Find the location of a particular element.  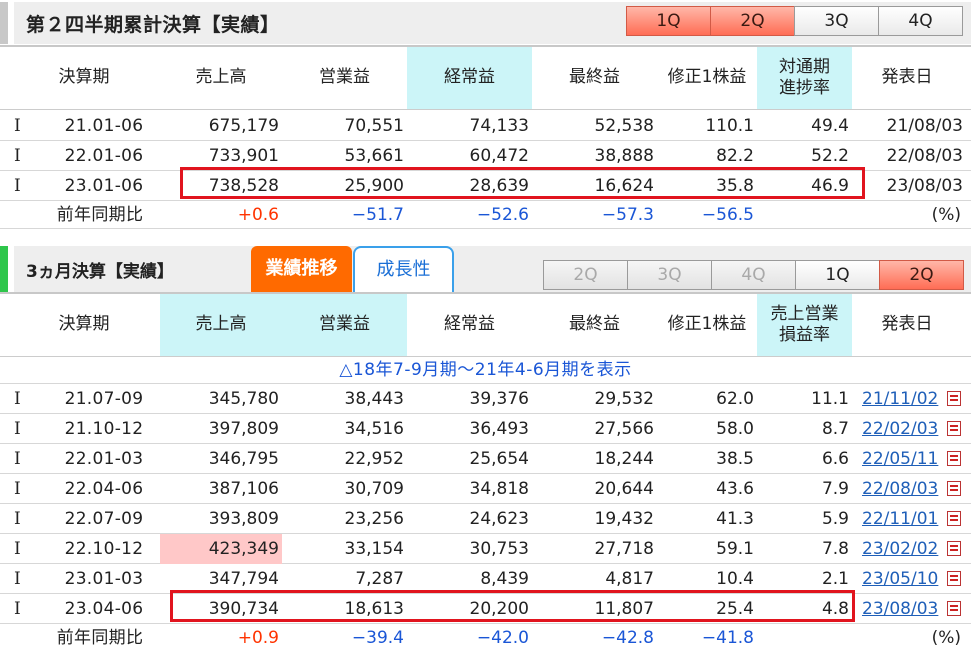

announce-date-link: 23/08/03 is located at coordinates (900, 609).